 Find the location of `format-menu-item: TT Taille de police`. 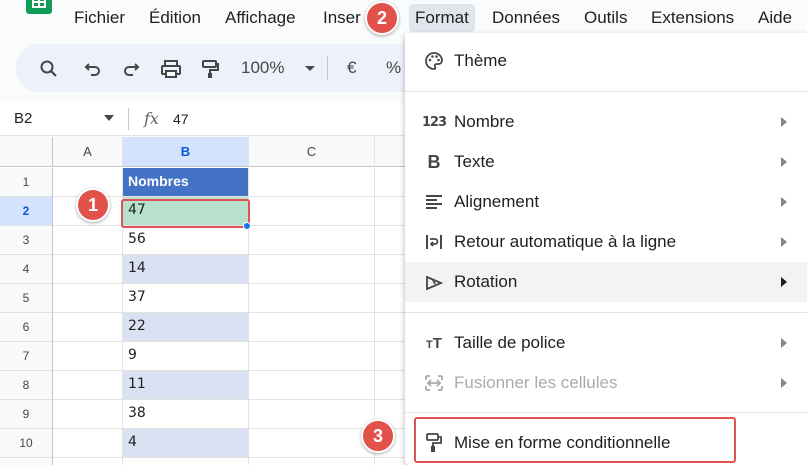

format-menu-item: TT Taille de police is located at coordinates (606, 343).